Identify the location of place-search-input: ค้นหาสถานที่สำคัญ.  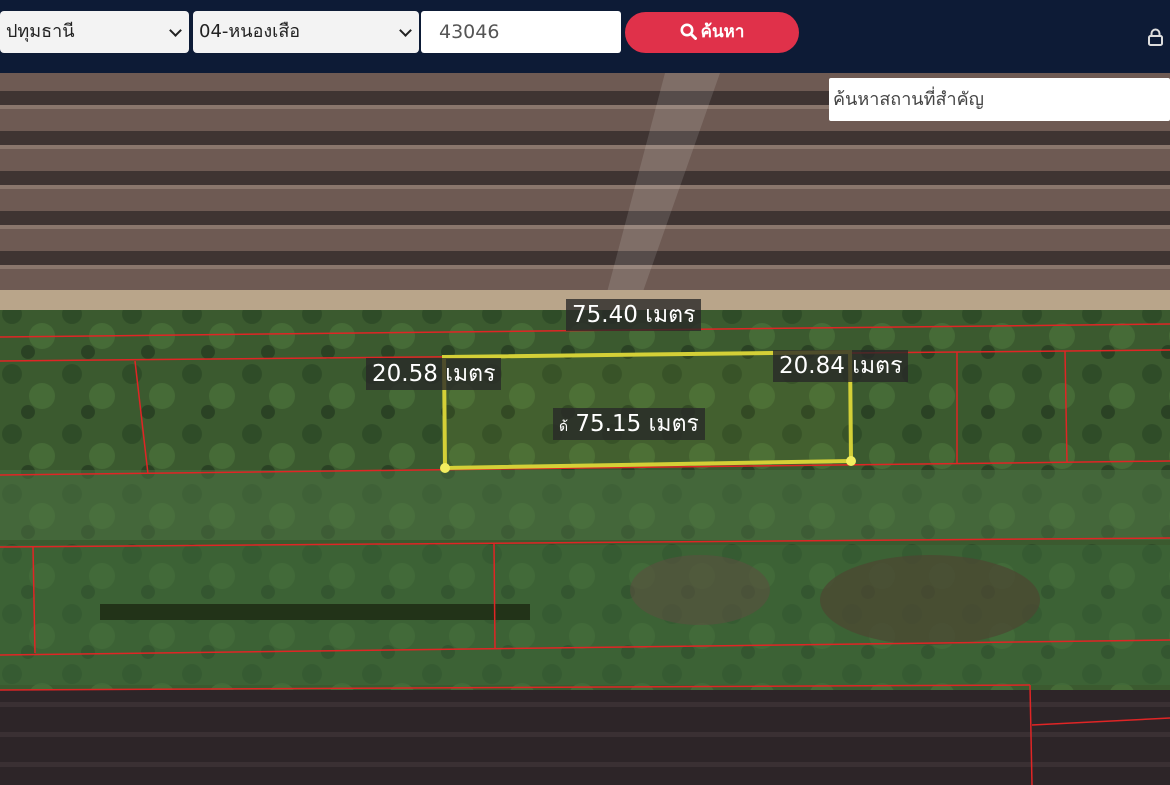
(999, 99).